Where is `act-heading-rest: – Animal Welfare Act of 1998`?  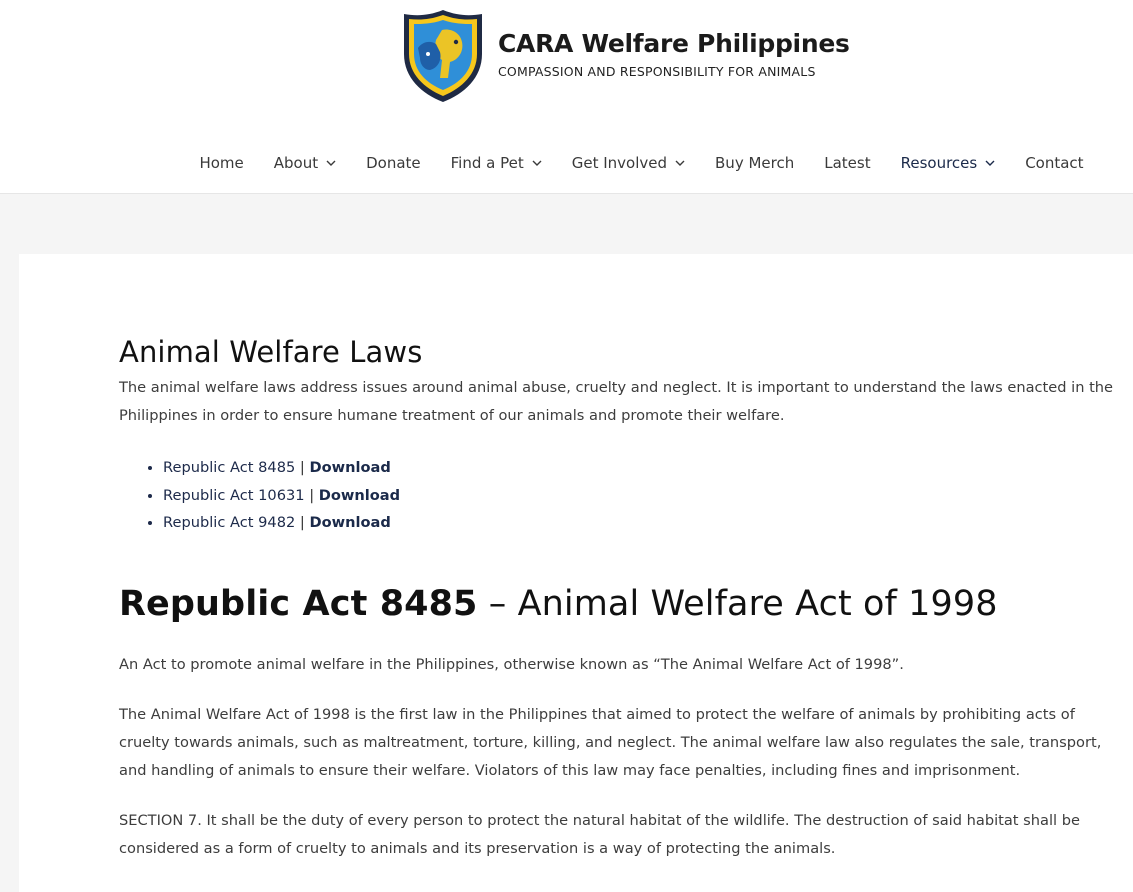 act-heading-rest: – Animal Welfare Act of 1998 is located at coordinates (737, 603).